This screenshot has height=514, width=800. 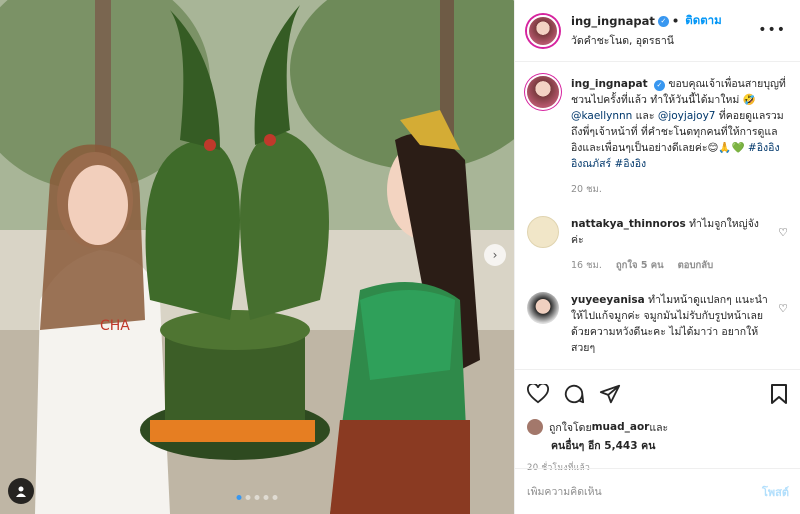 I want to click on comment-icon, so click(x=574, y=394).